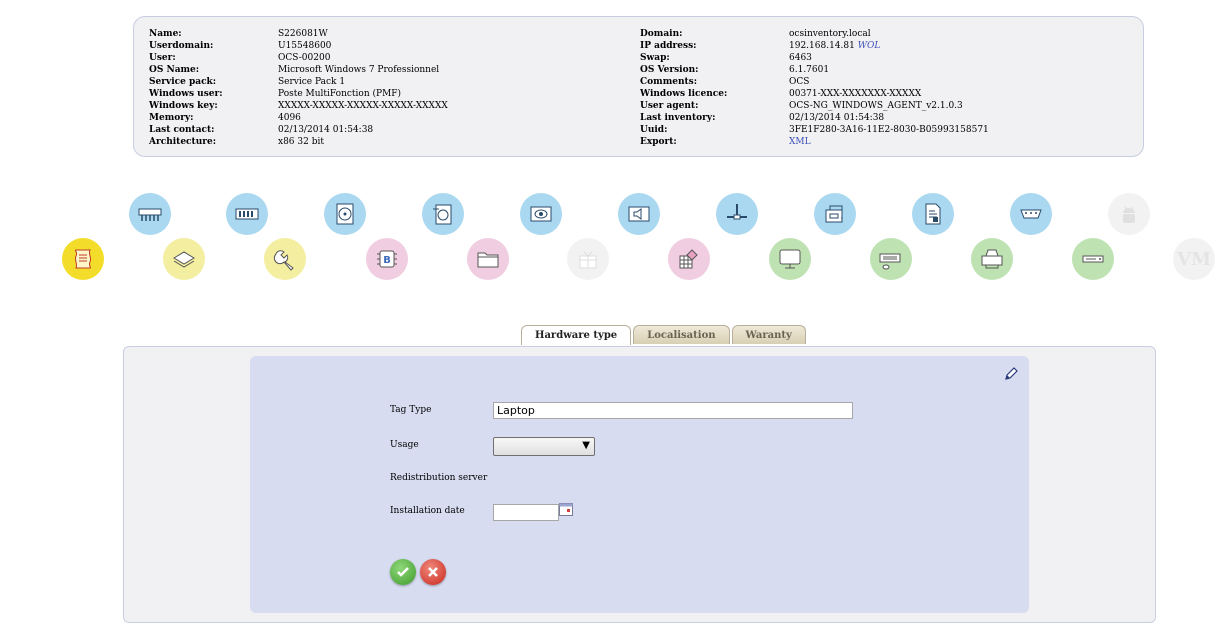 The height and width of the screenshot is (629, 1232). What do you see at coordinates (669, 106) in the screenshot?
I see `summary-label: User agent:` at bounding box center [669, 106].